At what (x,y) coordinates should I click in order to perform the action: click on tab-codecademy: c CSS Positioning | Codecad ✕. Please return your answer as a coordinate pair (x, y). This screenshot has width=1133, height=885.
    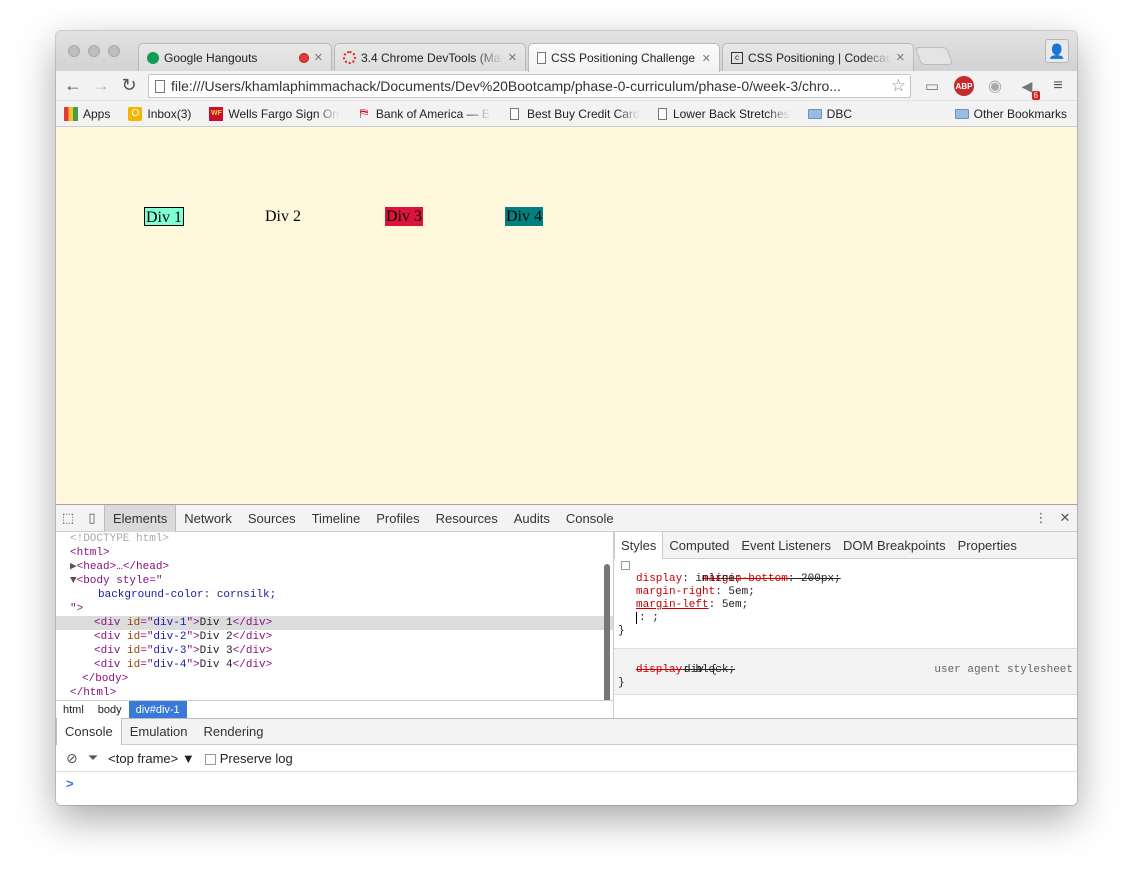
    Looking at the image, I should click on (818, 57).